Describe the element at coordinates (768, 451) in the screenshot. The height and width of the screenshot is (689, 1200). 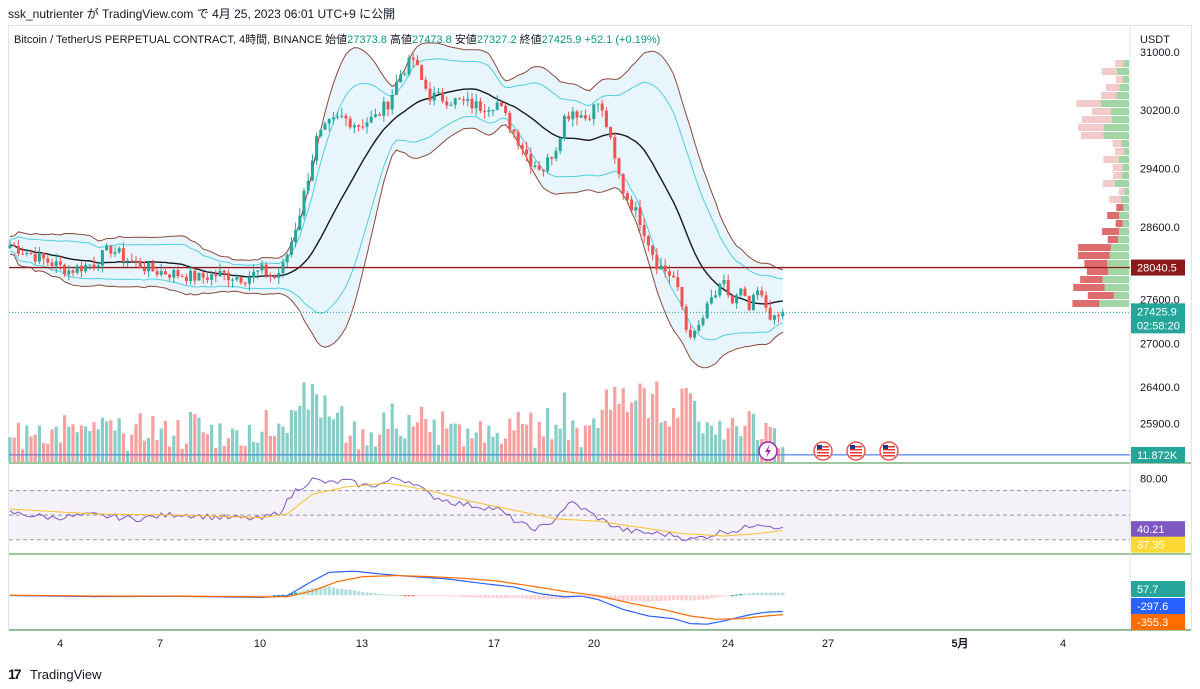
I see `flash-icon` at that location.